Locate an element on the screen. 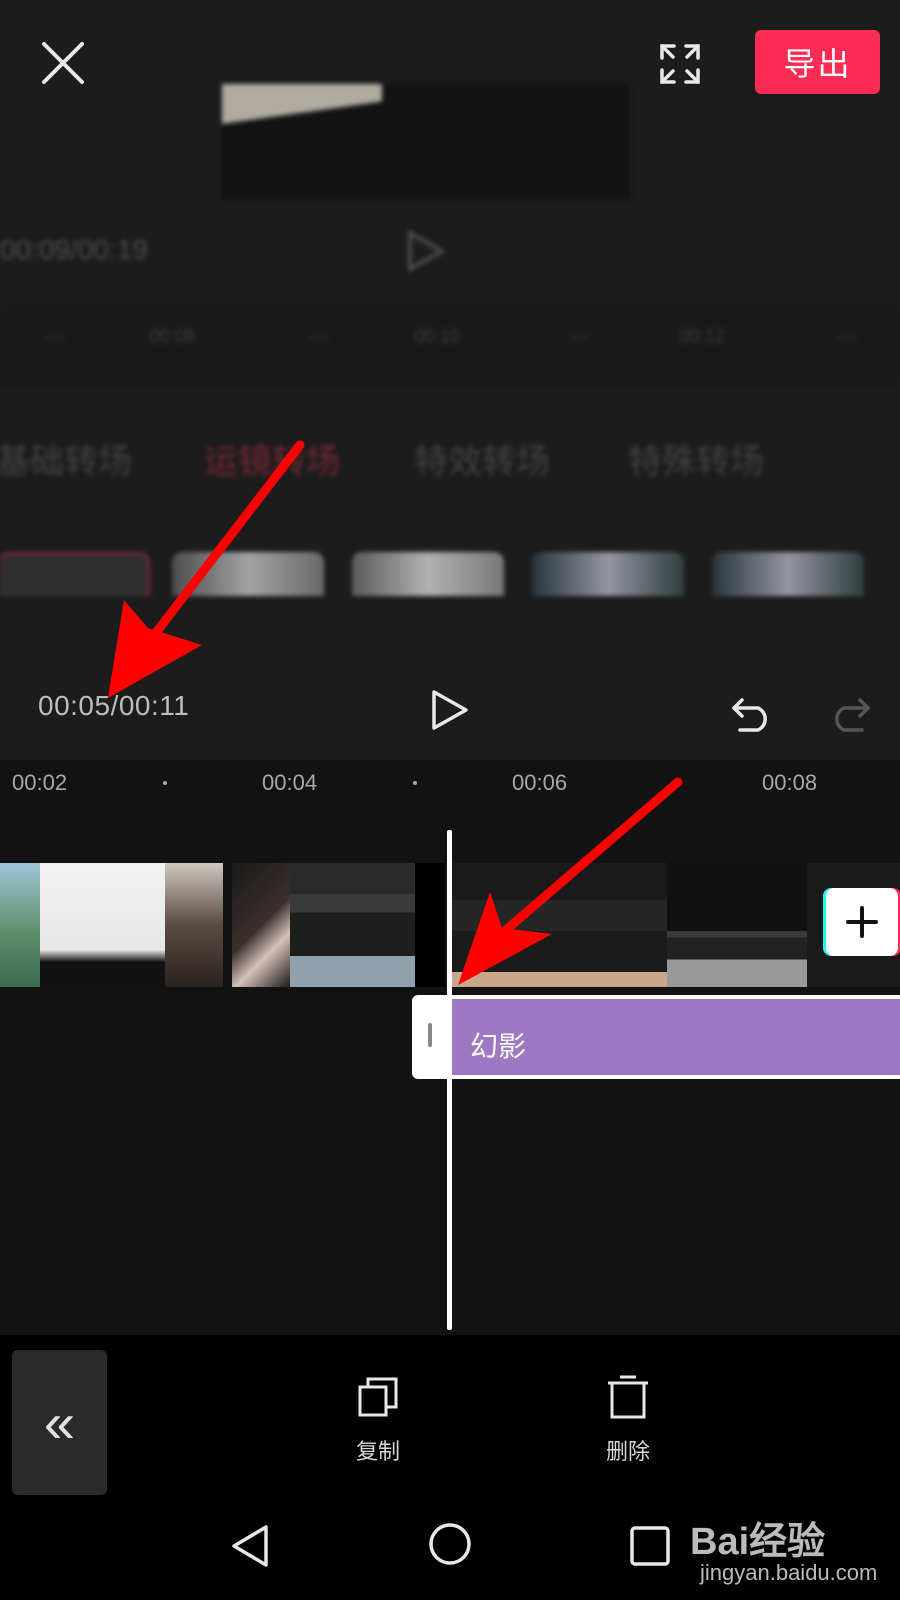  blurred-video-highlight is located at coordinates (302, 104).